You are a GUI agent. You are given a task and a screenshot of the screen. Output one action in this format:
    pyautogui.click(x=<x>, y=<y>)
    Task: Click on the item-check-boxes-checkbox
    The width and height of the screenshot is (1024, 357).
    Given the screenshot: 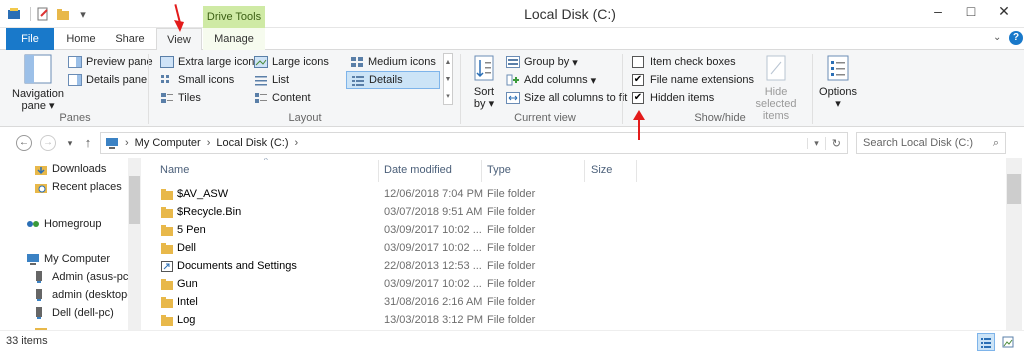 What is the action you would take?
    pyautogui.click(x=638, y=62)
    